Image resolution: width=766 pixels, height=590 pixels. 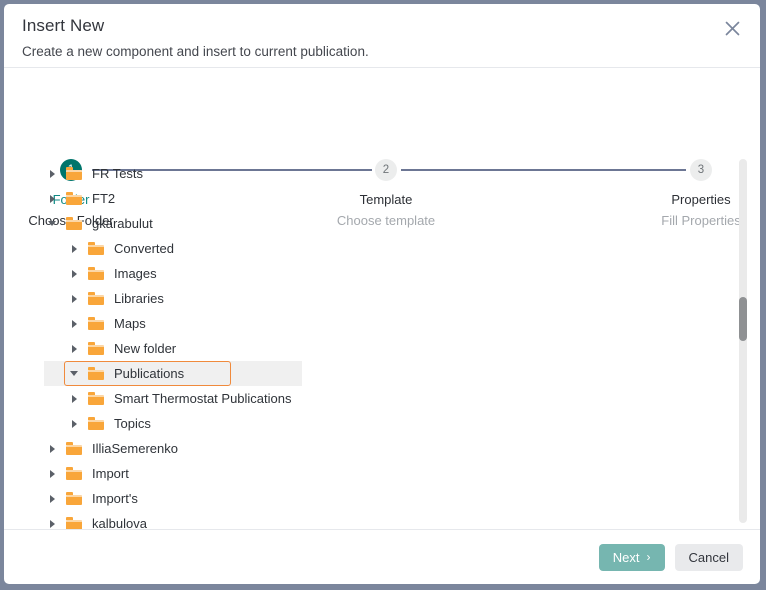 I want to click on tree-scrollbar-thumb, so click(x=743, y=319).